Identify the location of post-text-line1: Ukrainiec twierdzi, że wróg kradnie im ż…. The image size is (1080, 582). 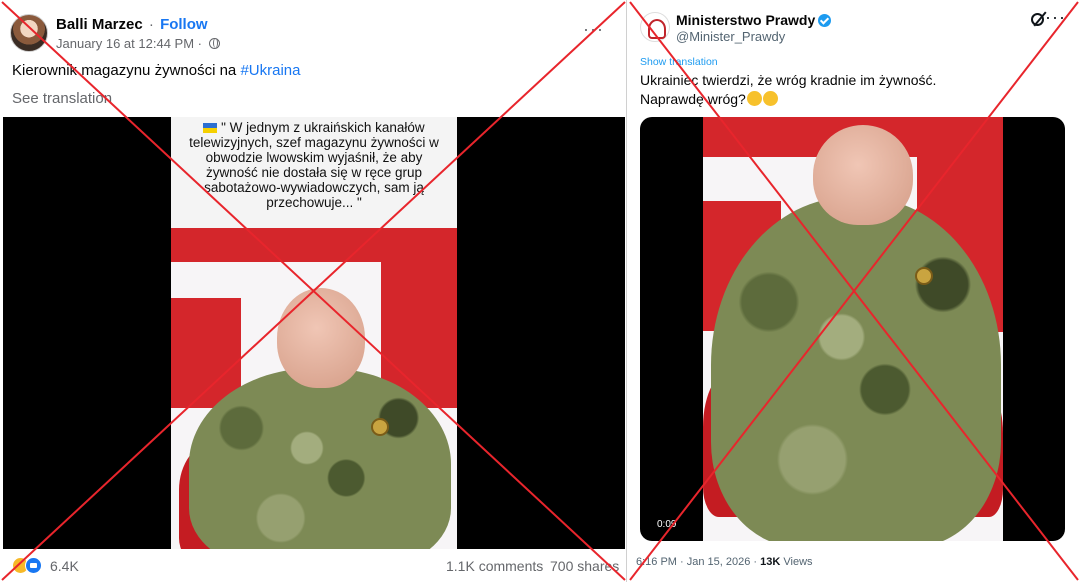
(788, 80).